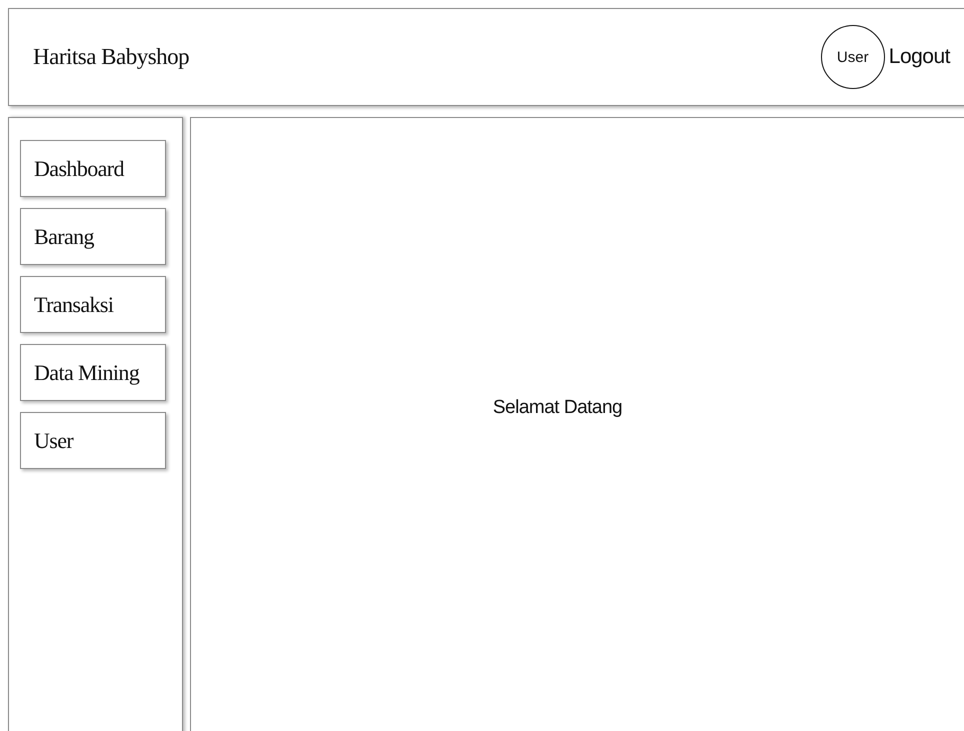 The image size is (964, 731). I want to click on user-avatar: User, so click(852, 57).